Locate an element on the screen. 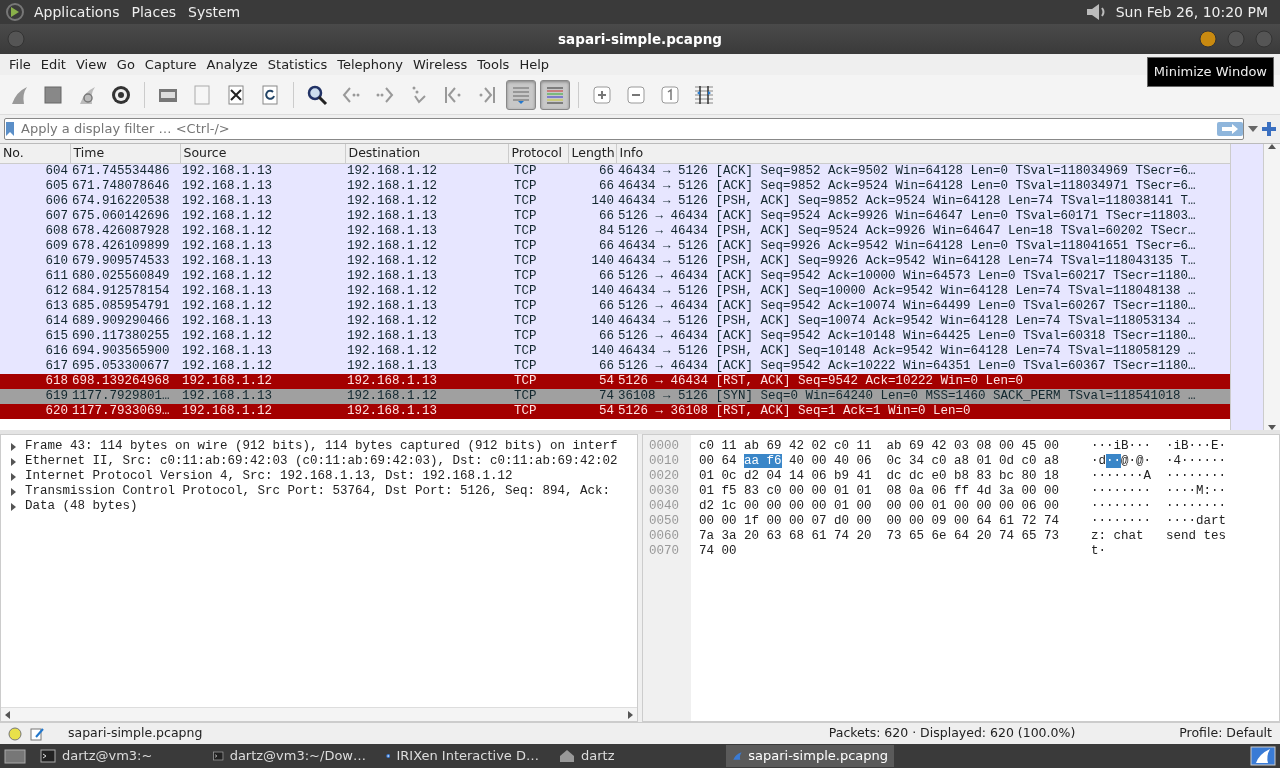 Image resolution: width=1280 pixels, height=768 pixels. panel-menu: System is located at coordinates (214, 12).